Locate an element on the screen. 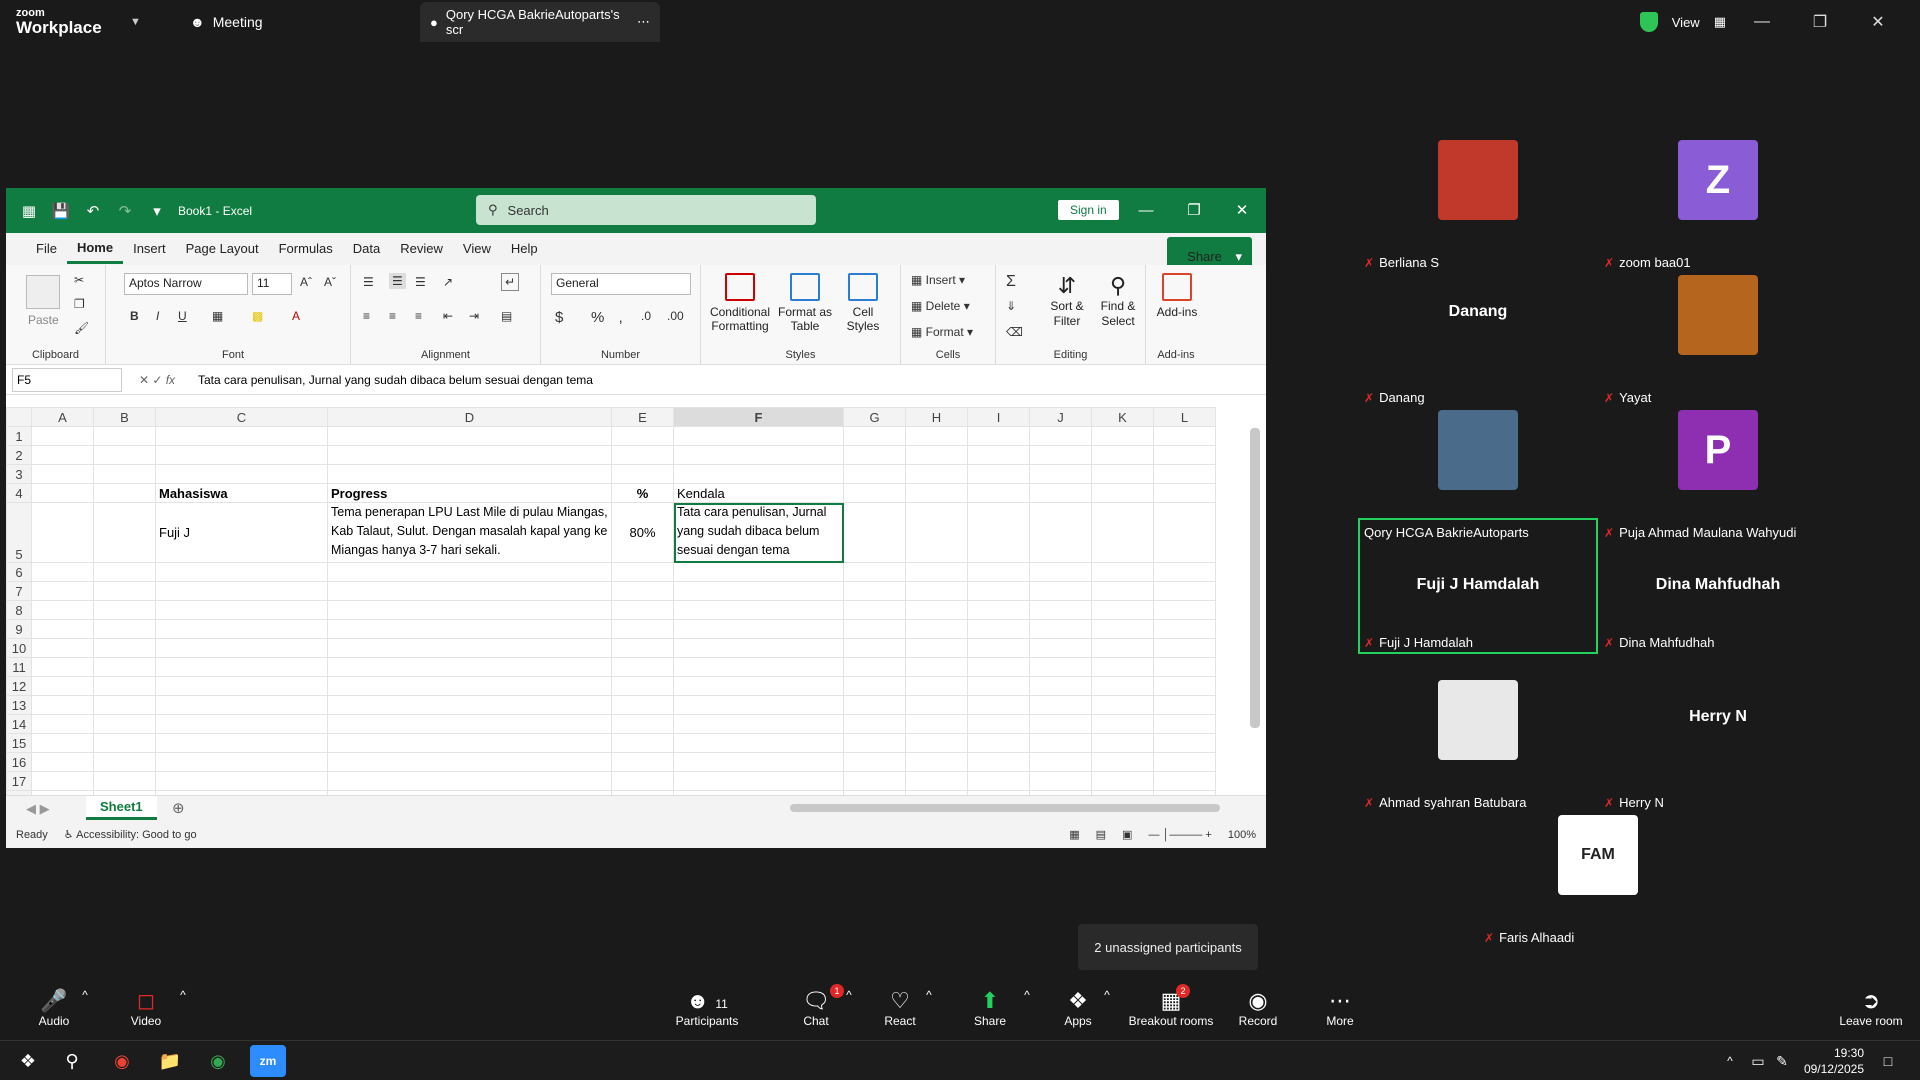 This screenshot has height=1080, width=1920. row-header: 16 is located at coordinates (19, 762).